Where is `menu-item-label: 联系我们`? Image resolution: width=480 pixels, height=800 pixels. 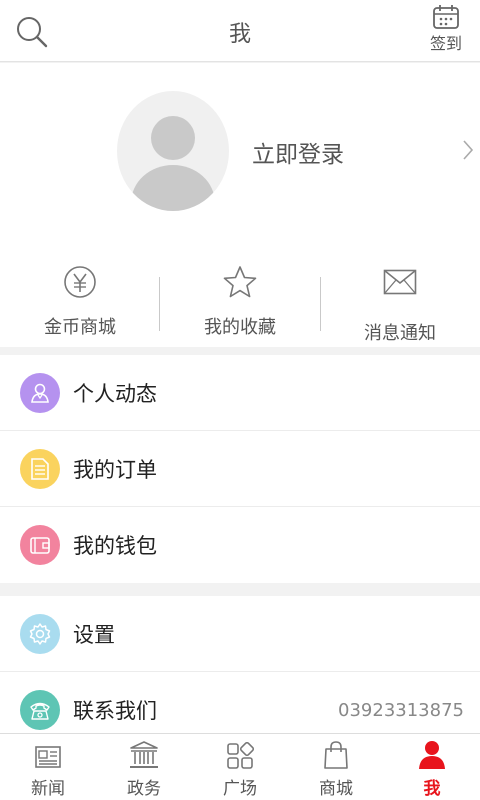
menu-item-label: 联系我们 is located at coordinates (115, 711).